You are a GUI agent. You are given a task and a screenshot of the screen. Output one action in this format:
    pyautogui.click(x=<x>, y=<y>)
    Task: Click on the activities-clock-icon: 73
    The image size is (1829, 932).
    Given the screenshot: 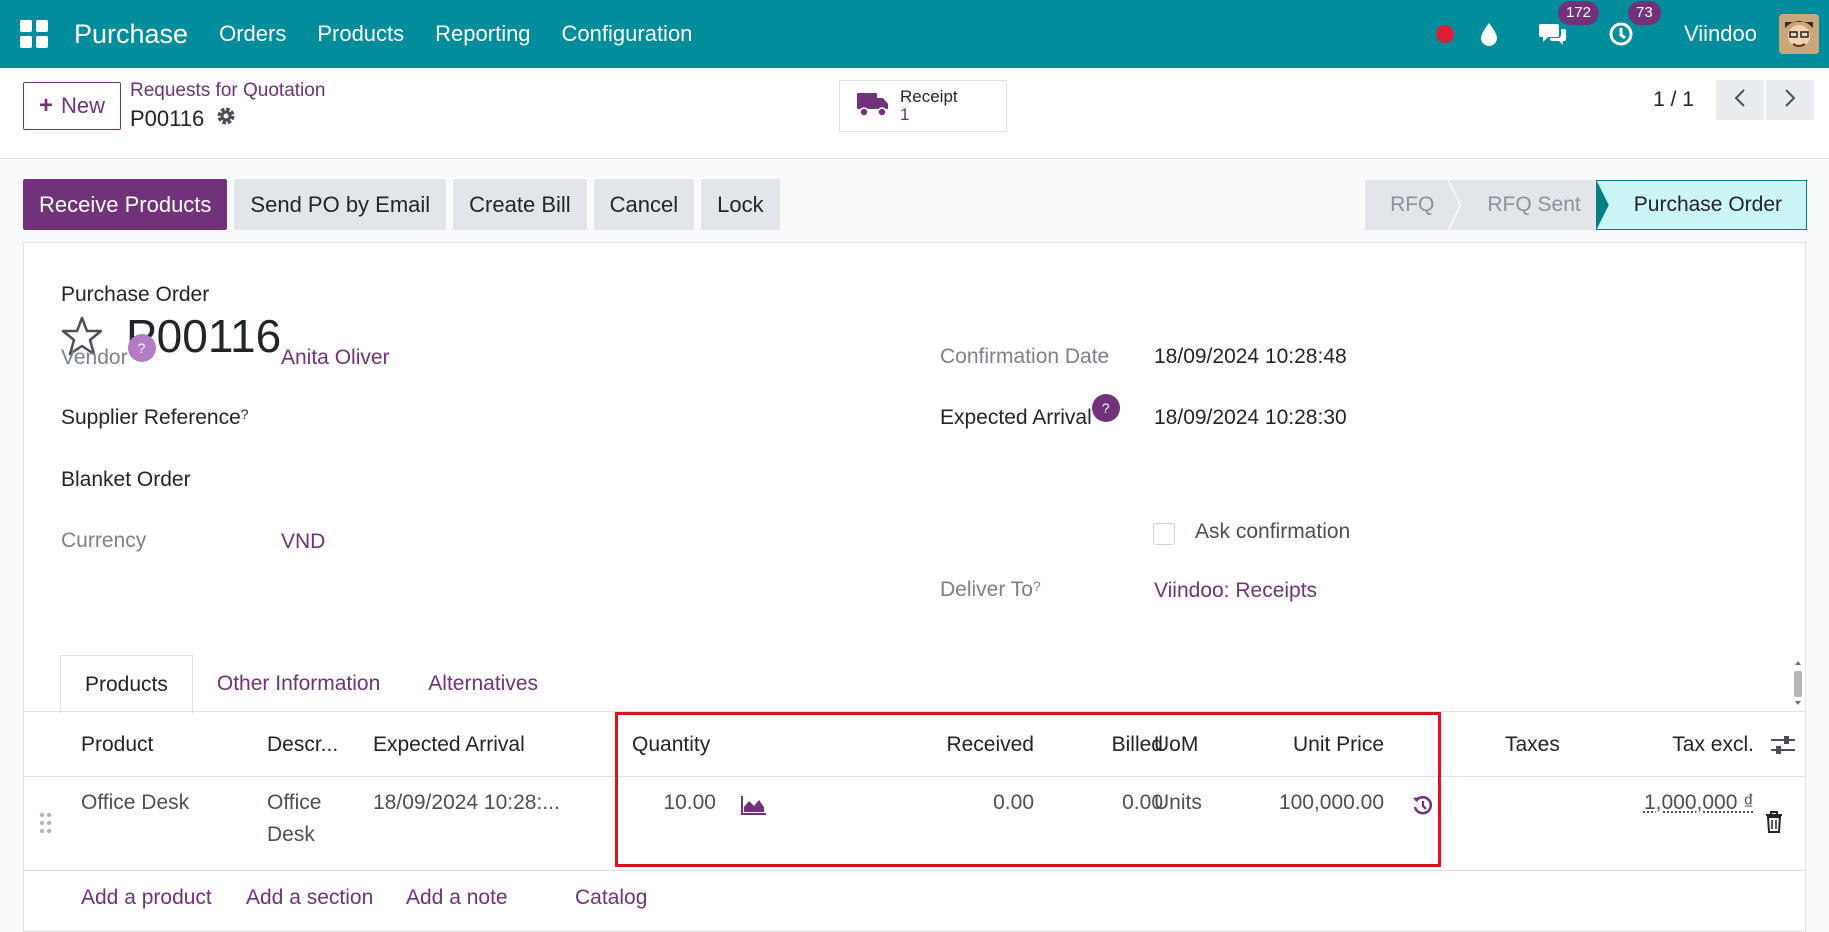 What is the action you would take?
    pyautogui.click(x=1634, y=24)
    